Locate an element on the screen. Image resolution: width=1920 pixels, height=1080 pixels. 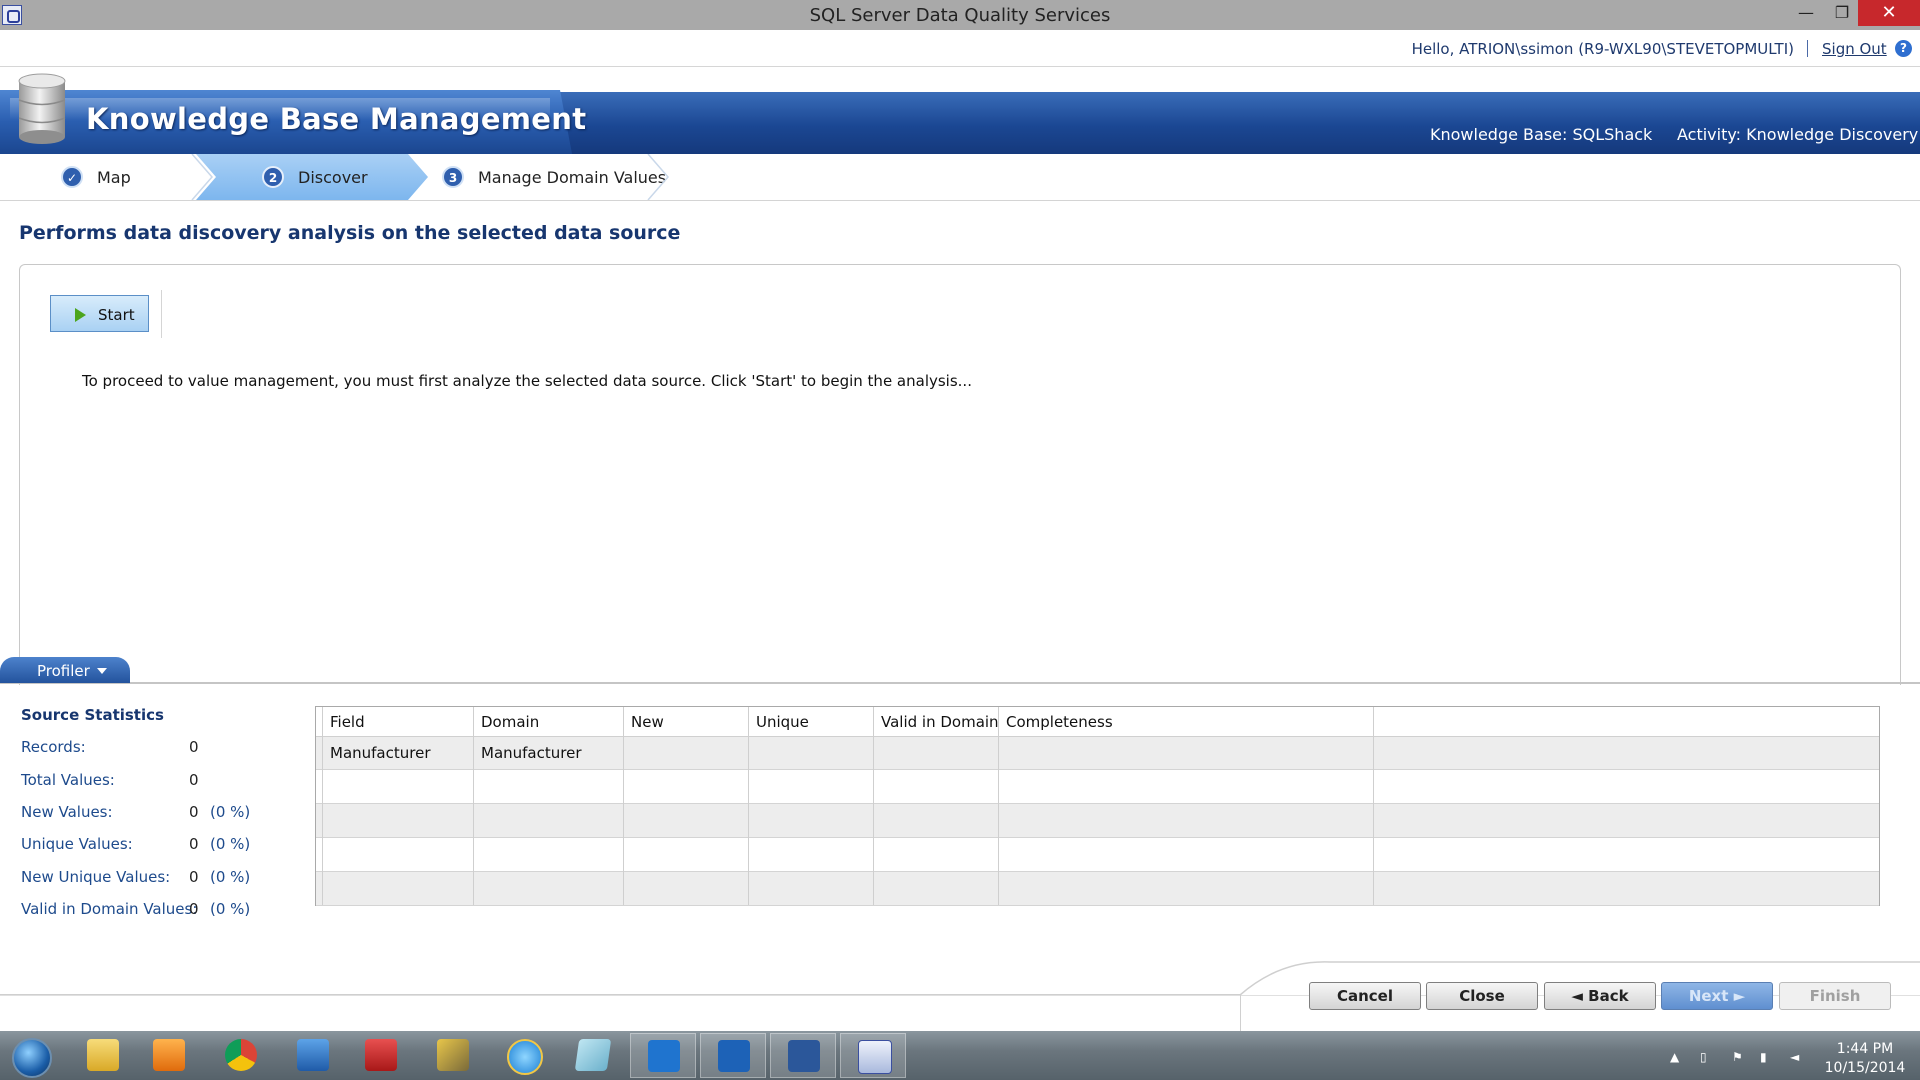
close-window-button: ✕ is located at coordinates (1889, 13).